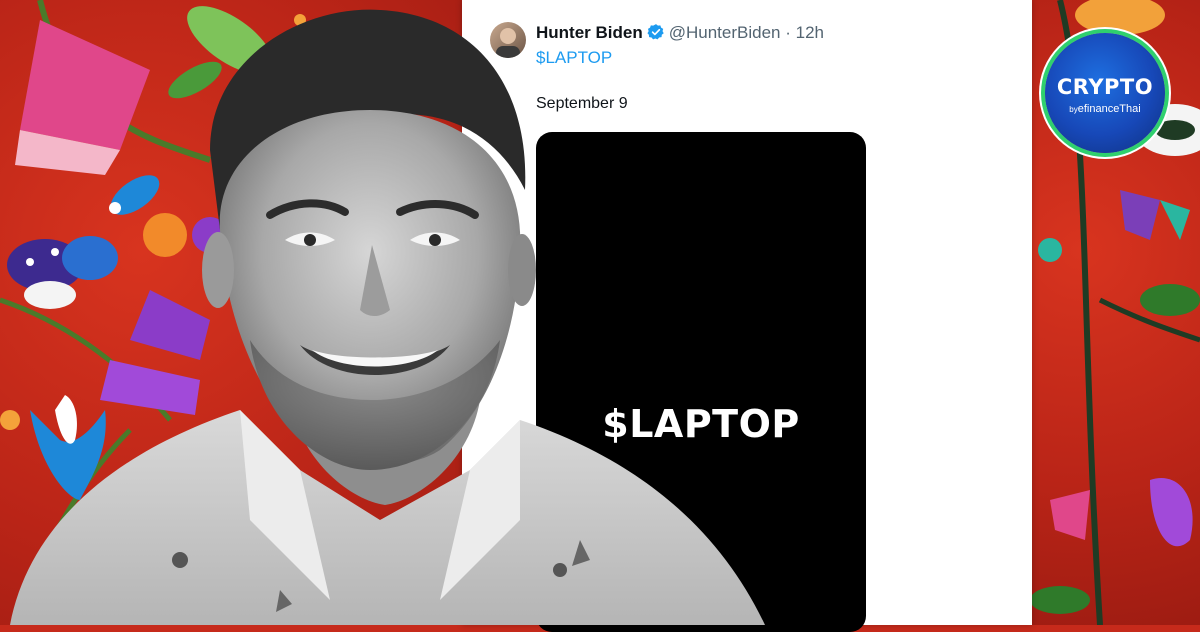 The height and width of the screenshot is (632, 1200). I want to click on logo-brand-text: efinanceThai, so click(1109, 109).